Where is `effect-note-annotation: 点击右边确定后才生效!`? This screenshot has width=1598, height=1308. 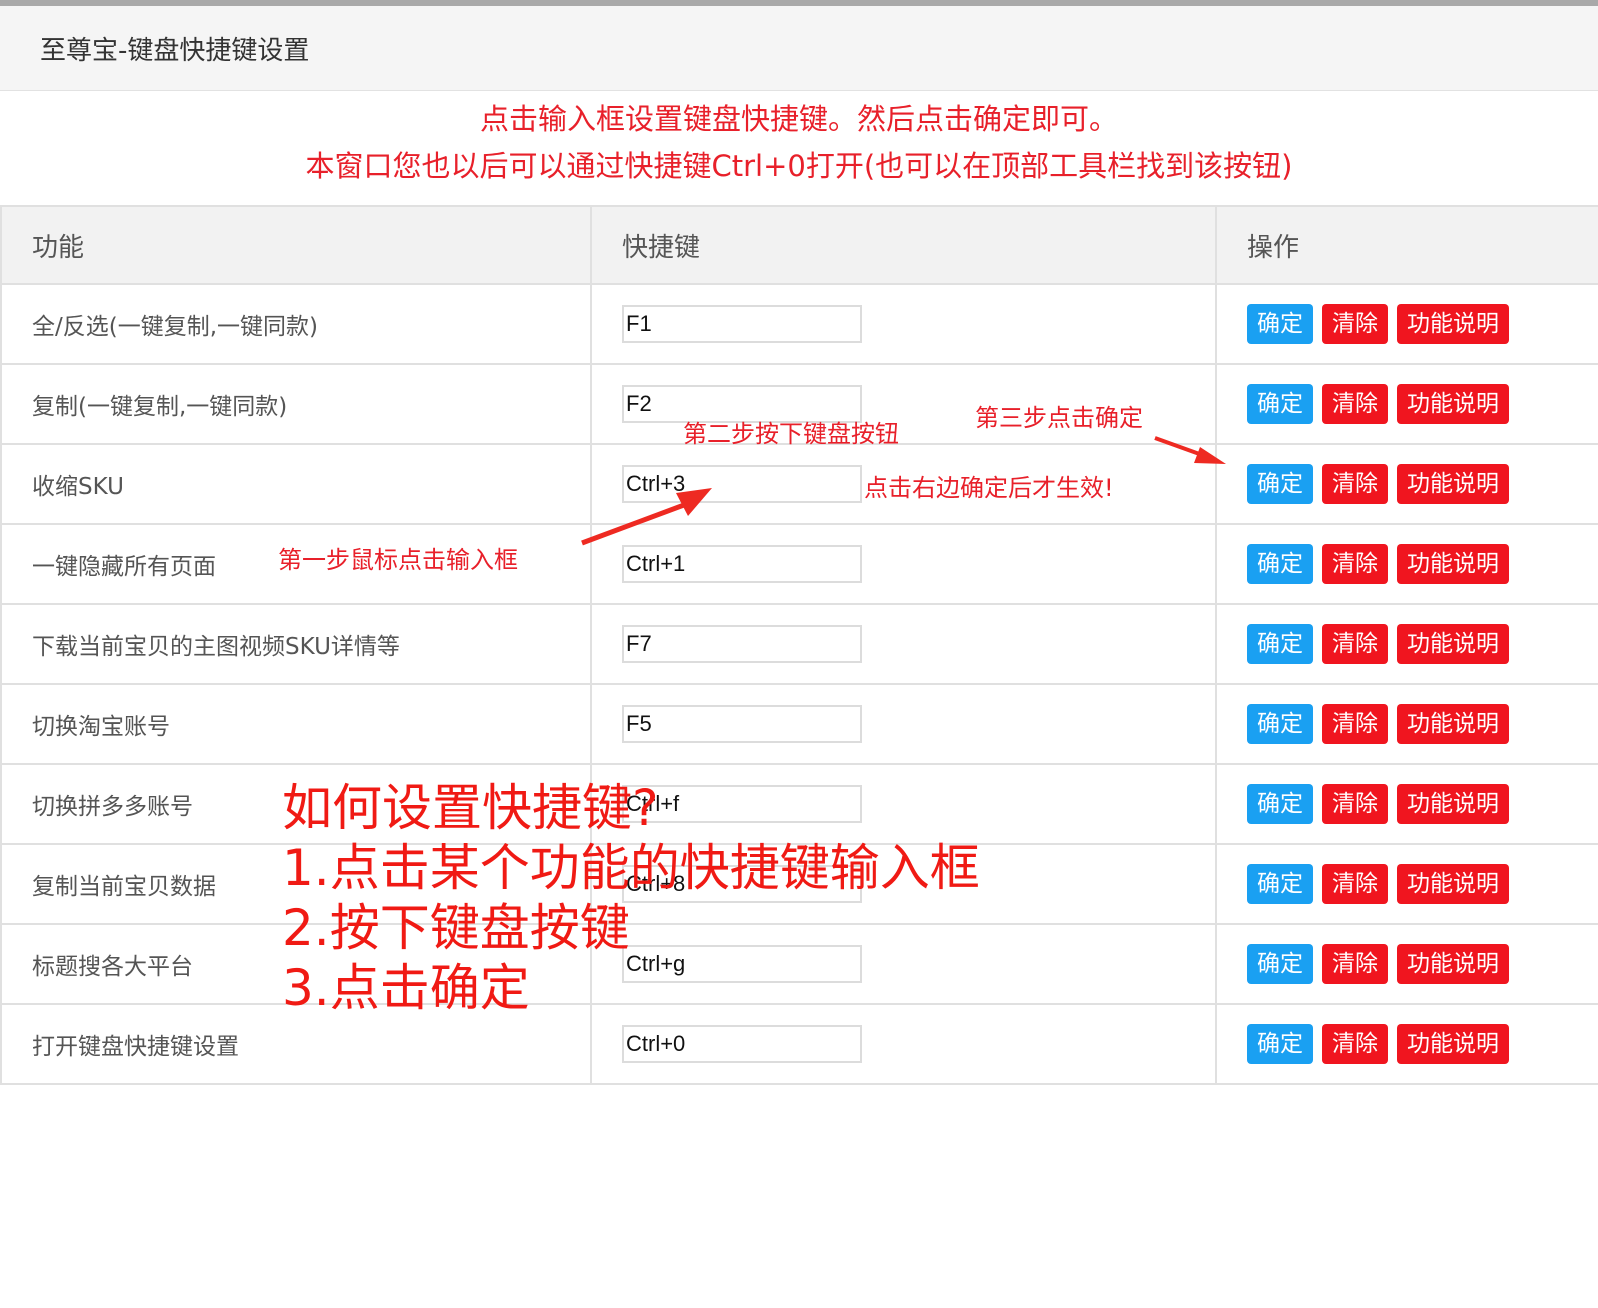
effect-note-annotation: 点击右边确定后才生效! is located at coordinates (989, 488).